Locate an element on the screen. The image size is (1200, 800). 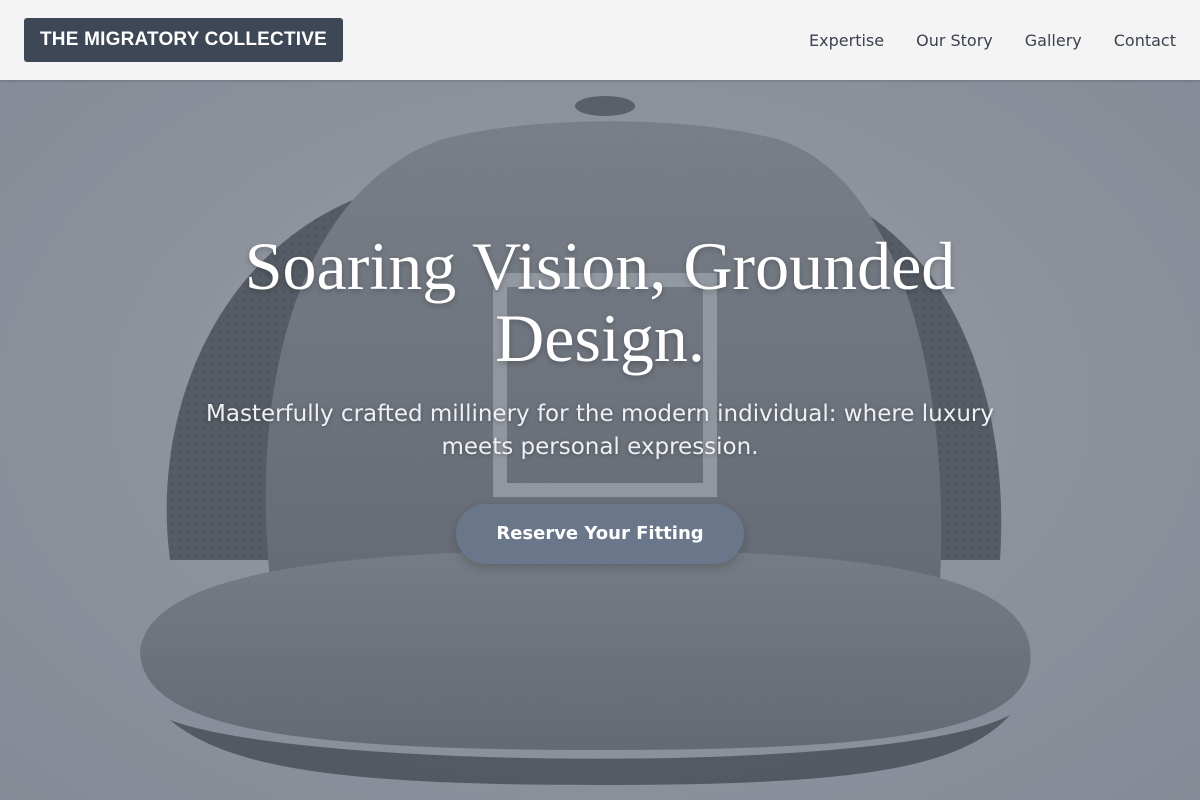
brand-name: THE MIGRATORY COLLECTIVE is located at coordinates (183, 39).